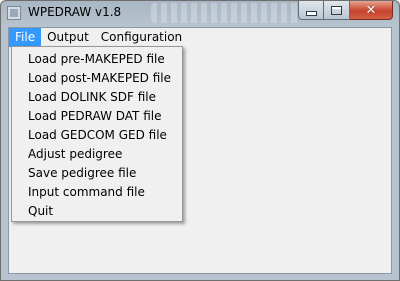  I want to click on menu-item-save-pedigree: Save pedigree file, so click(97, 173).